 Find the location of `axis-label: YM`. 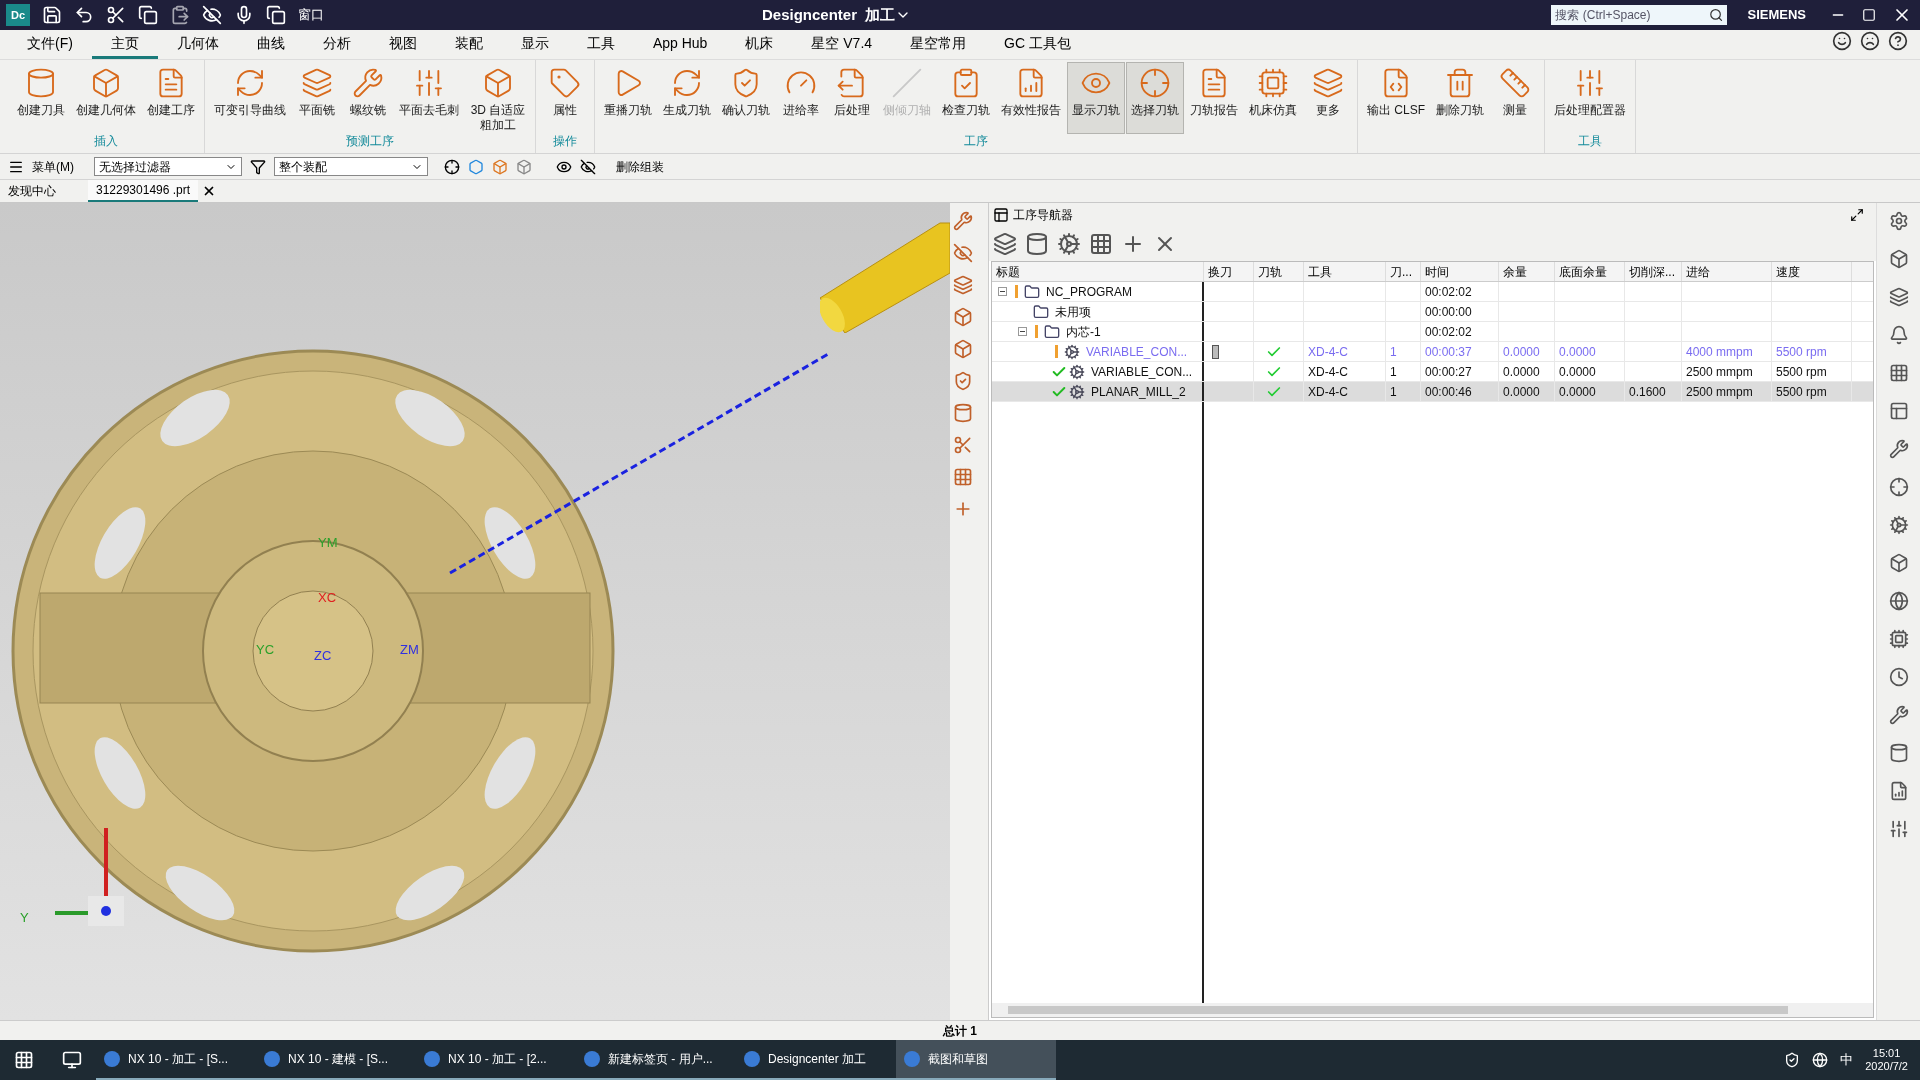

axis-label: YM is located at coordinates (328, 543).